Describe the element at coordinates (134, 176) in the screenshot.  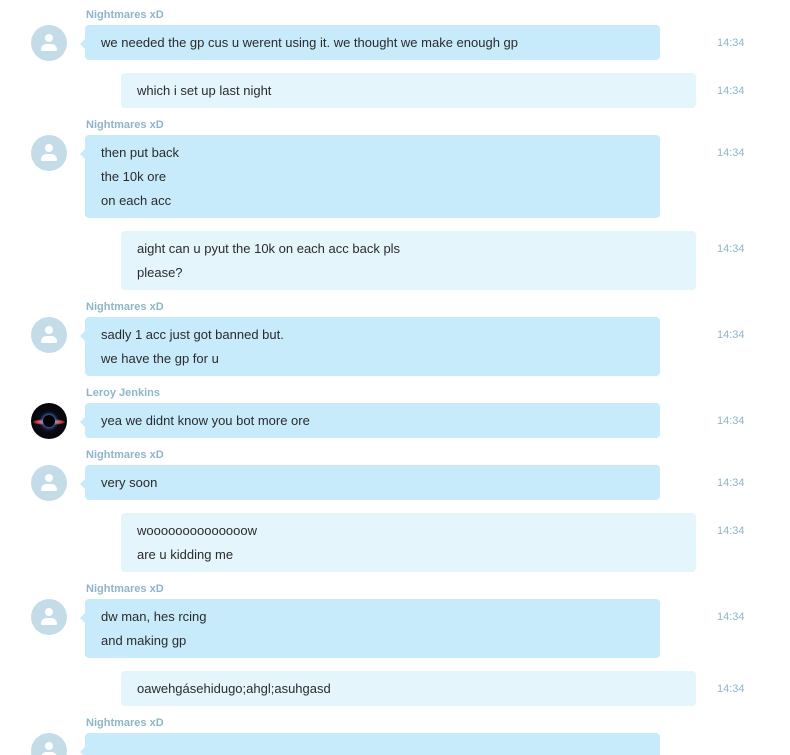
I see `message-text: the 10k ore` at that location.